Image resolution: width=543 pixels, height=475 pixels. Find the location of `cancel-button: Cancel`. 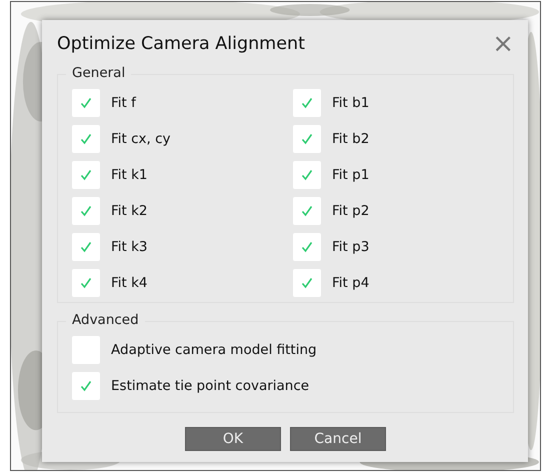

cancel-button: Cancel is located at coordinates (338, 439).